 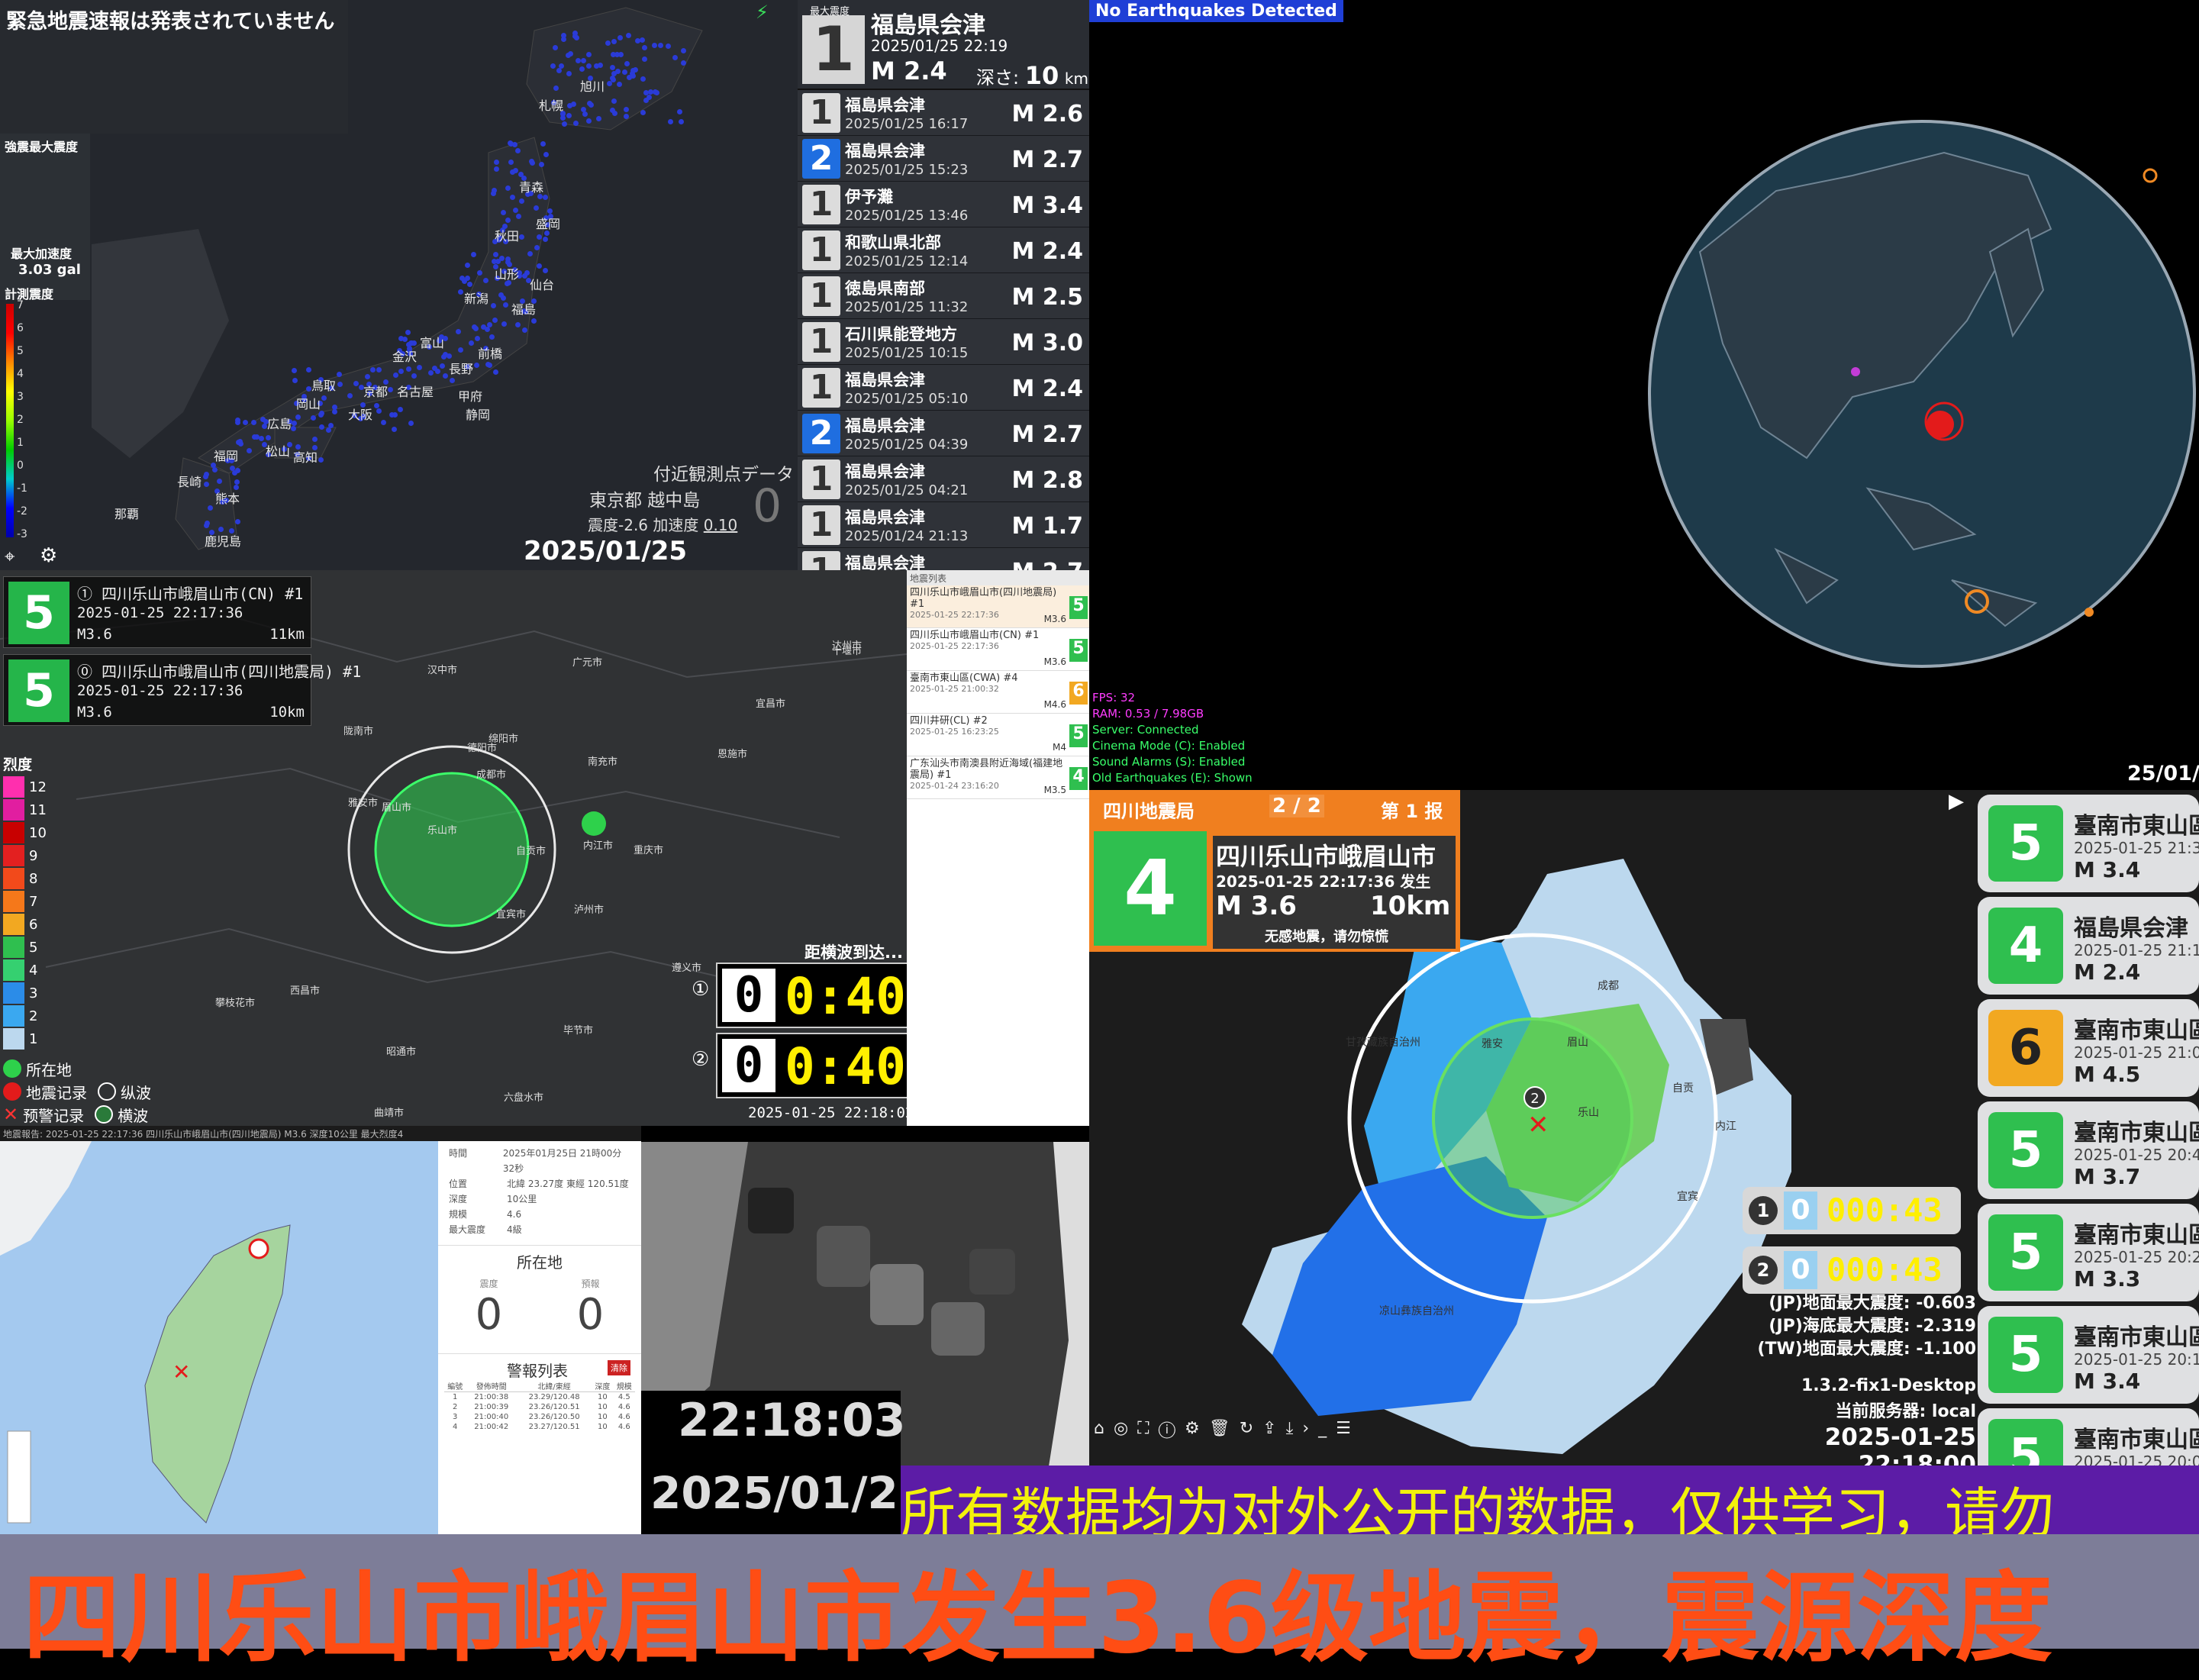 I want to click on cn-city-label: 毕节市, so click(x=578, y=1031).